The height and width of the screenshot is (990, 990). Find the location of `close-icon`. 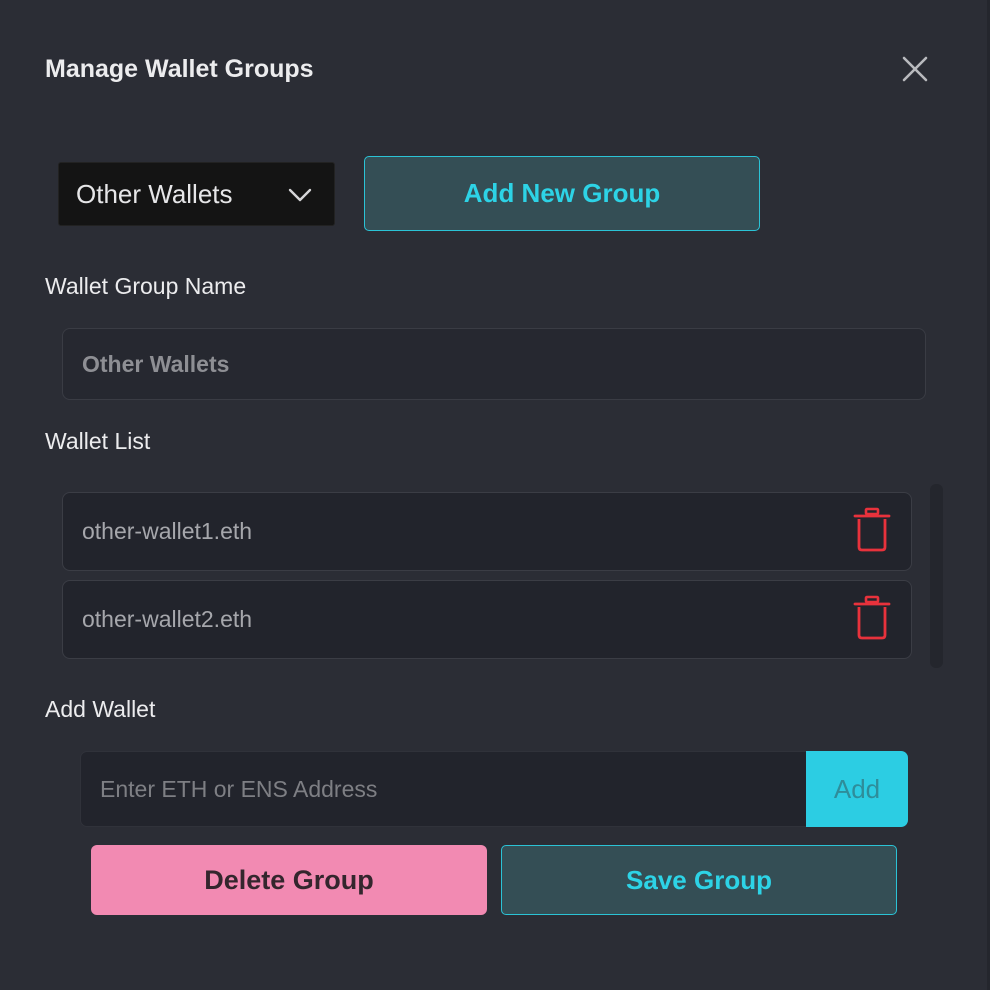

close-icon is located at coordinates (915, 69).